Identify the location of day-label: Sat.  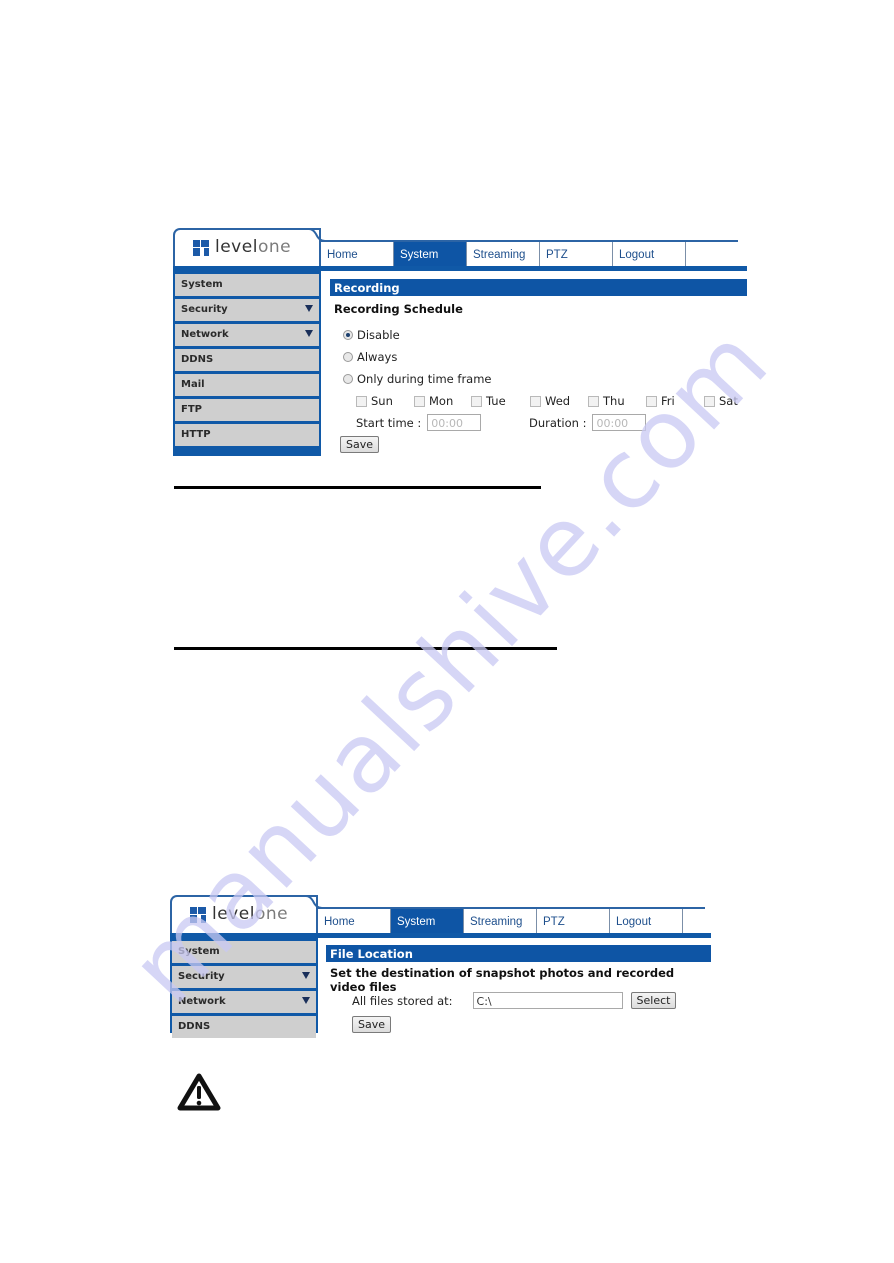
(728, 401).